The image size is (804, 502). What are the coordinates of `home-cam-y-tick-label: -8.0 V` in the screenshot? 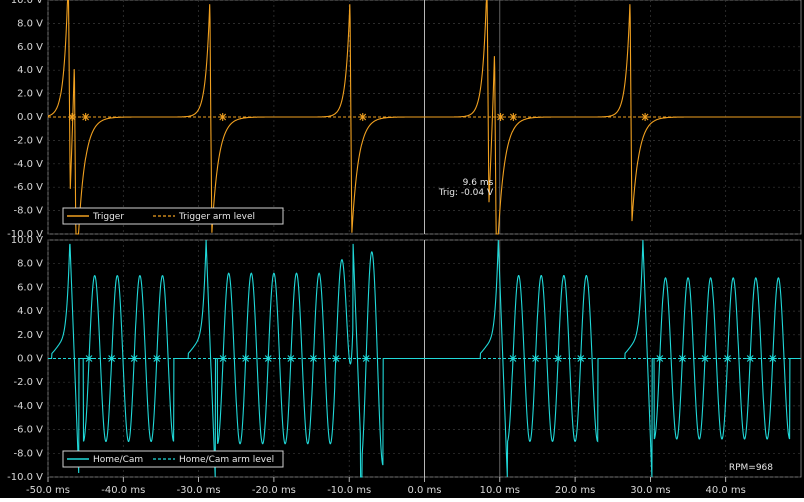 It's located at (28, 453).